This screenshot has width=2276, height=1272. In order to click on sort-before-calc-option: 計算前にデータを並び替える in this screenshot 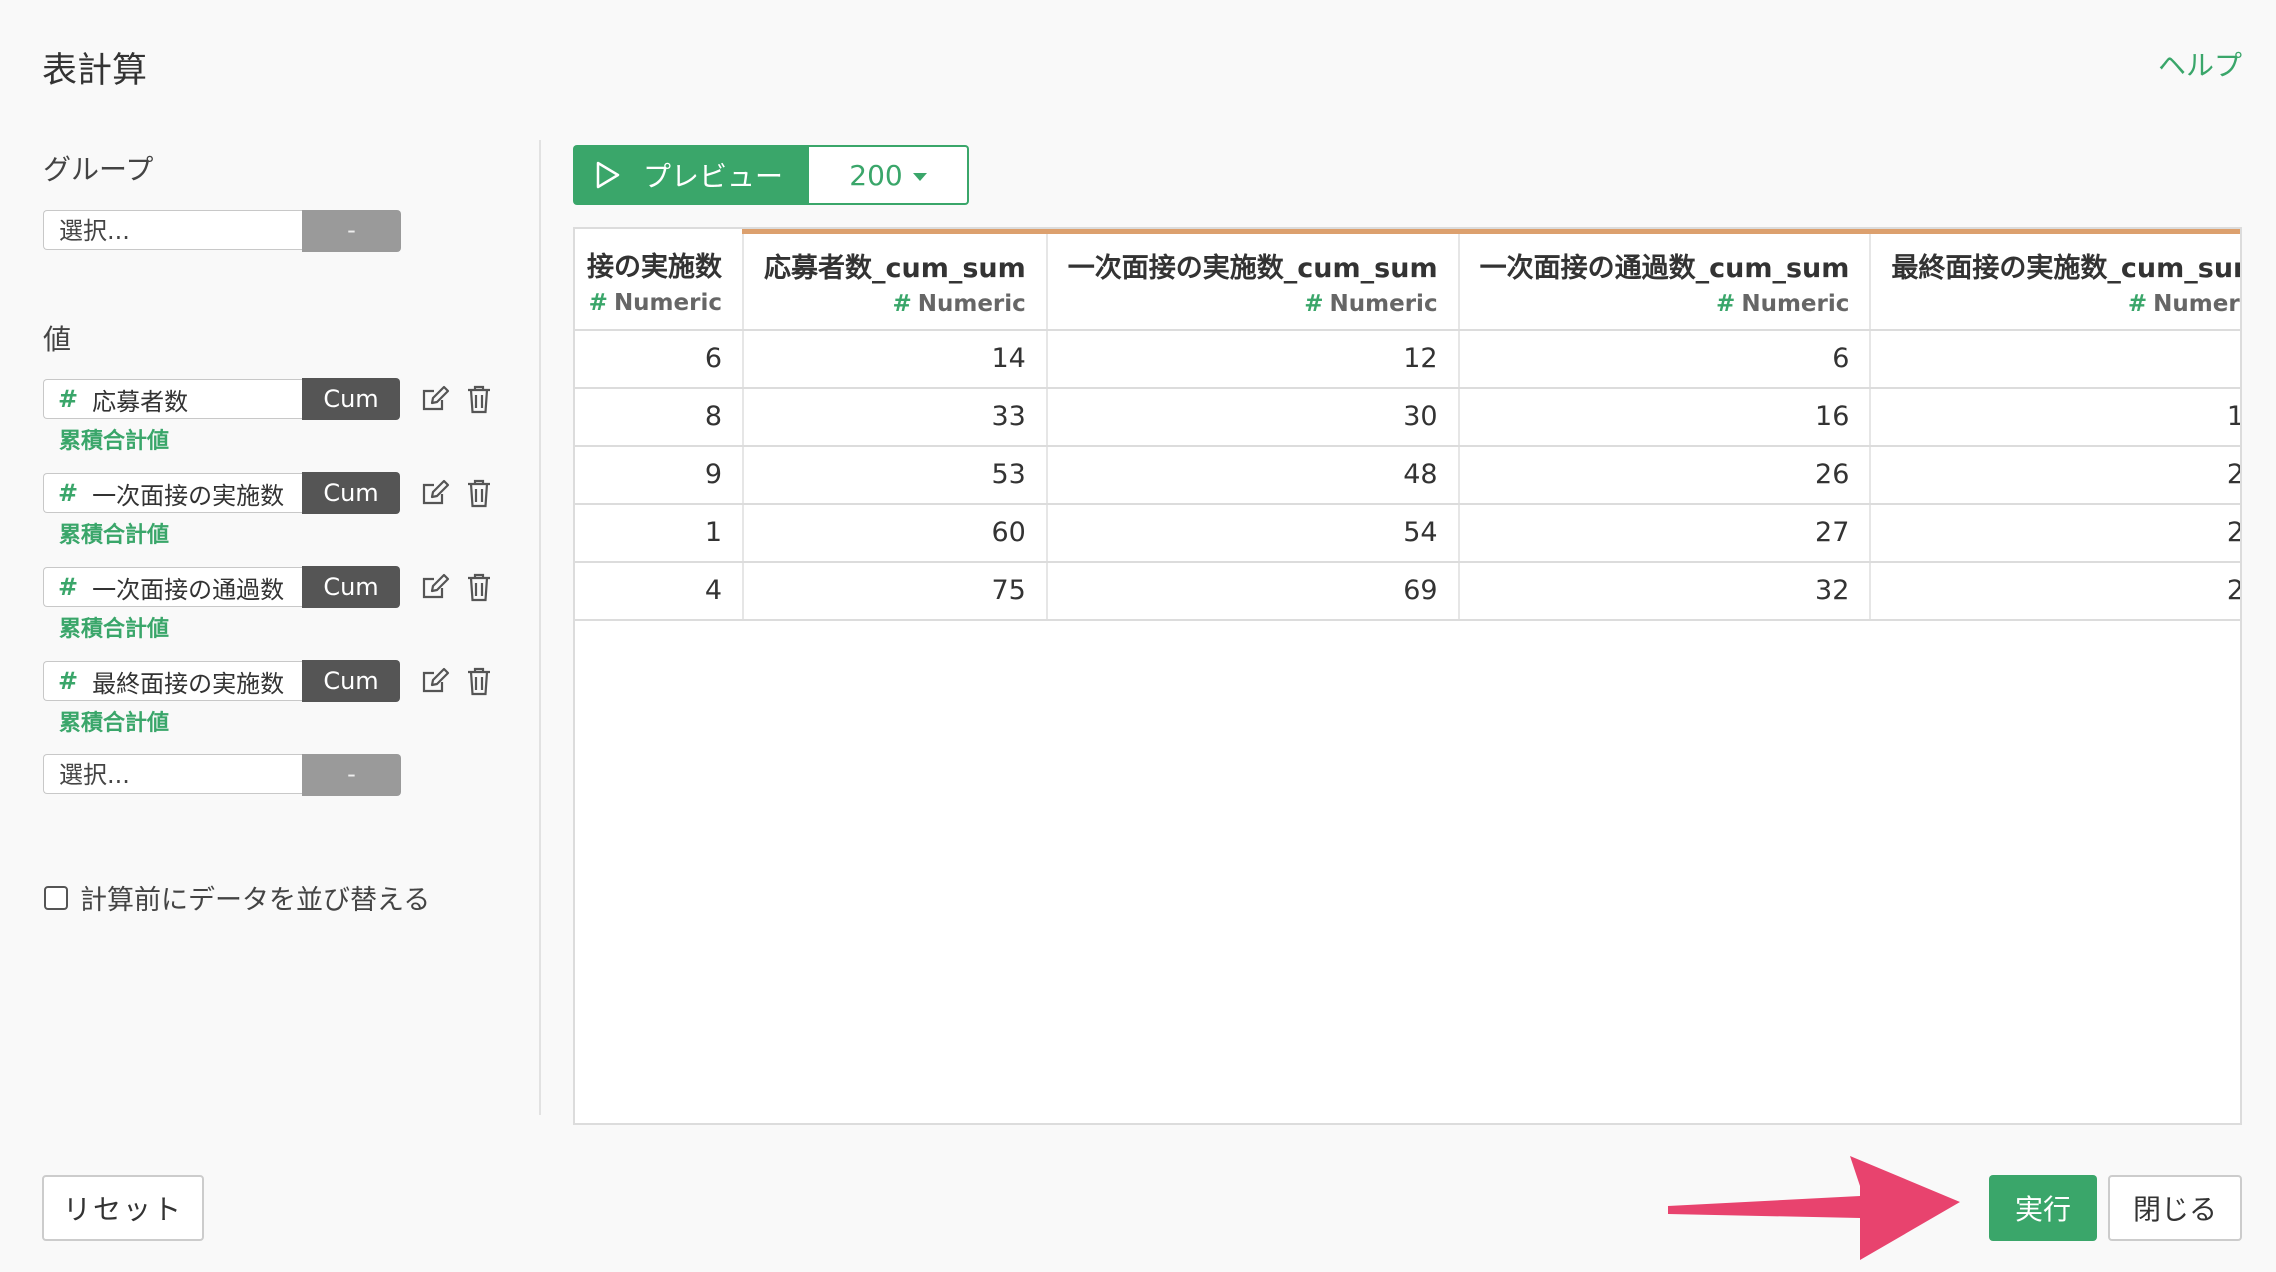, I will do `click(237, 897)`.